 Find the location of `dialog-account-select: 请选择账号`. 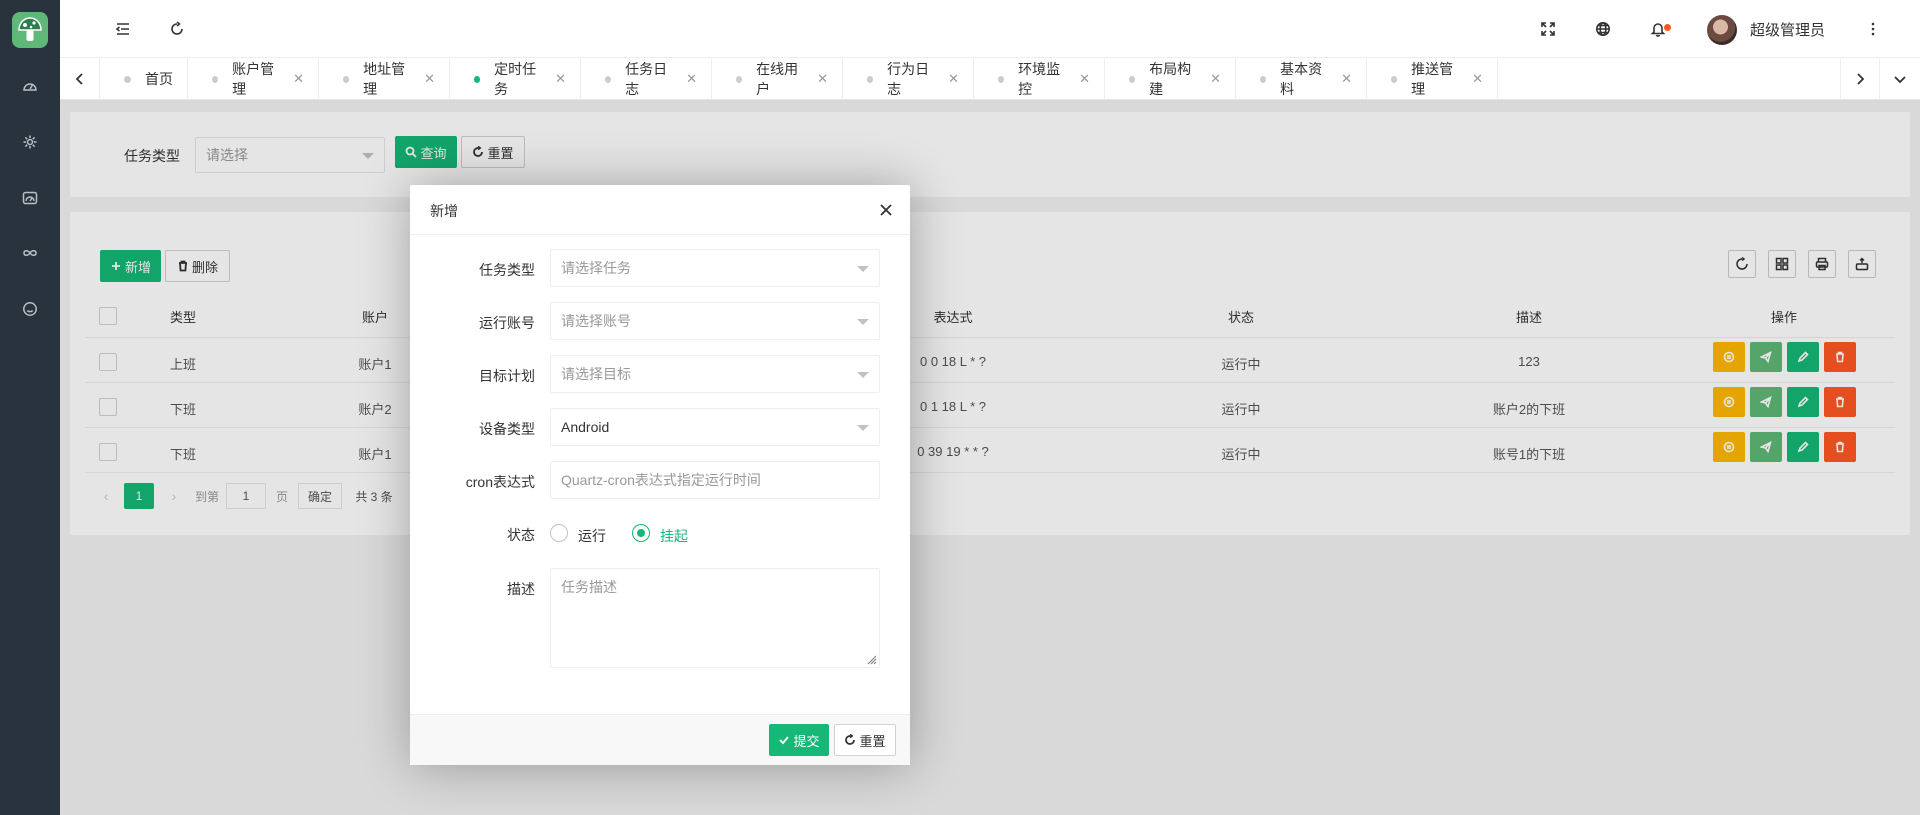

dialog-account-select: 请选择账号 is located at coordinates (715, 321).